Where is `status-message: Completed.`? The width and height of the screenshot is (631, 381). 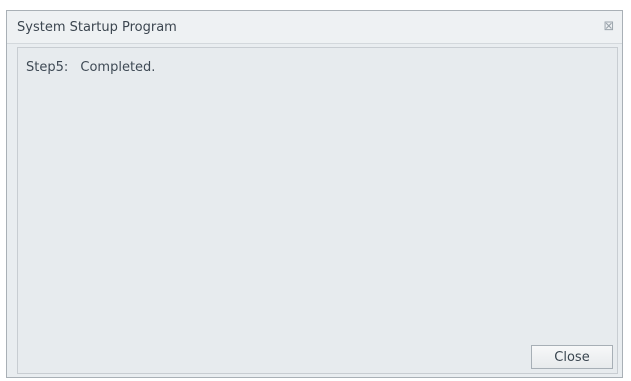 status-message: Completed. is located at coordinates (118, 67).